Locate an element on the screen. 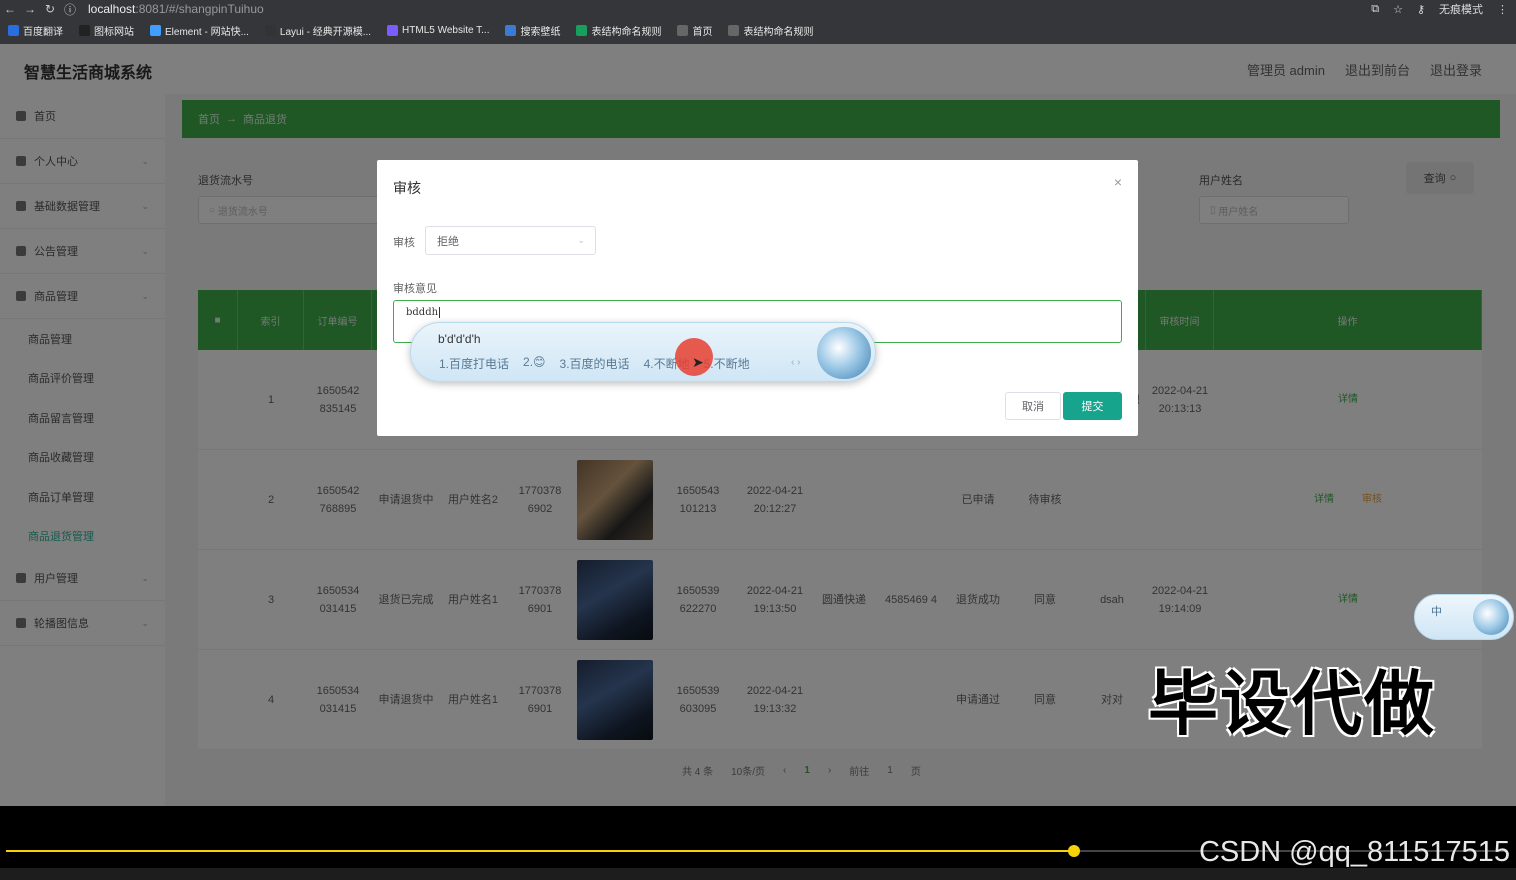 The width and height of the screenshot is (1516, 880). text-cursor is located at coordinates (440, 312).